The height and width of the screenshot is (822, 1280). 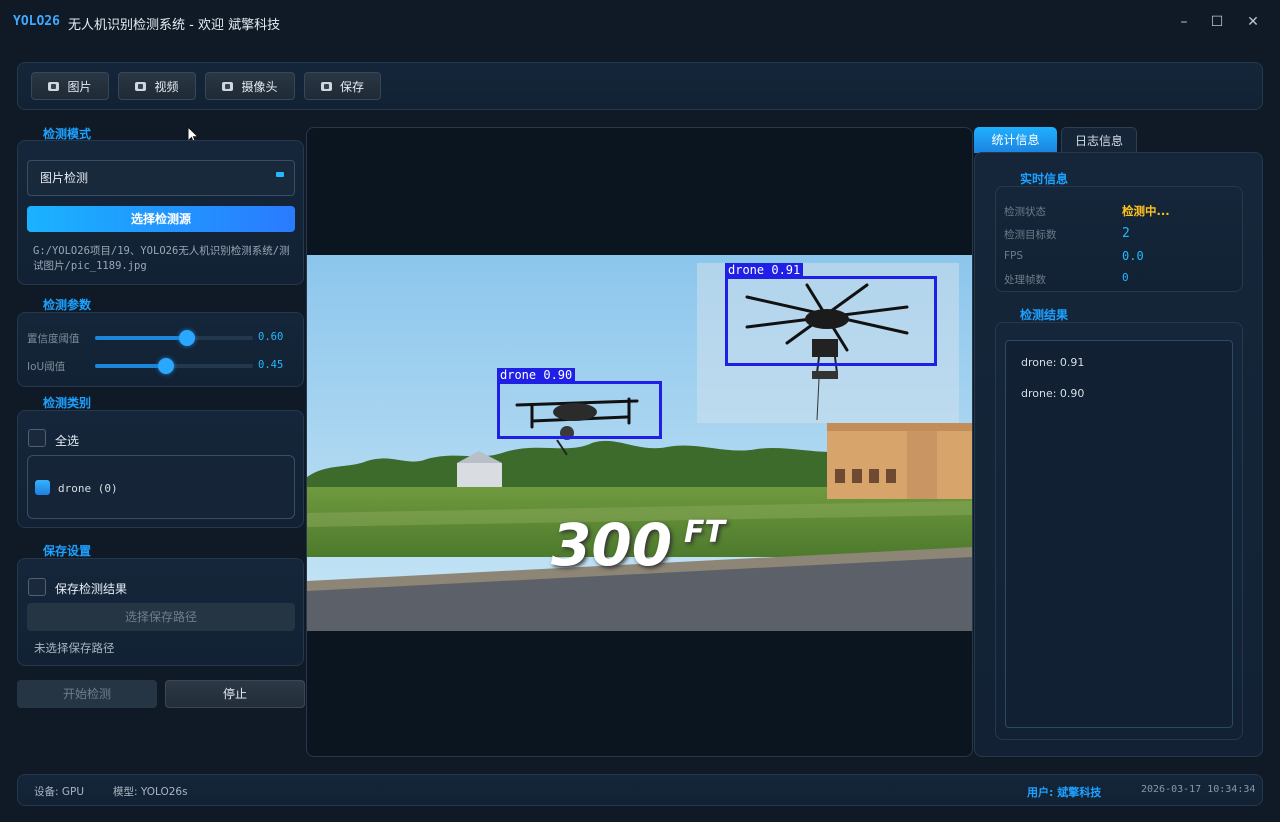 I want to click on start-detection-button: 开始检测, so click(x=87, y=694).